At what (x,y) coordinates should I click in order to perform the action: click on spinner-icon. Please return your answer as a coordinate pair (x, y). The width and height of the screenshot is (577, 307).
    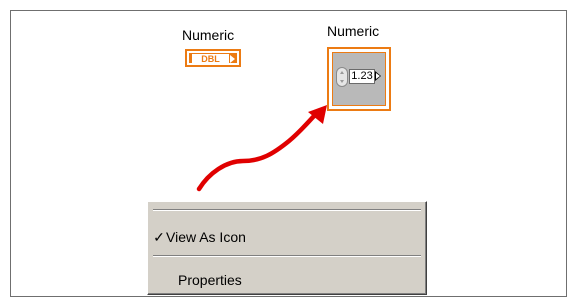
    Looking at the image, I should click on (342, 77).